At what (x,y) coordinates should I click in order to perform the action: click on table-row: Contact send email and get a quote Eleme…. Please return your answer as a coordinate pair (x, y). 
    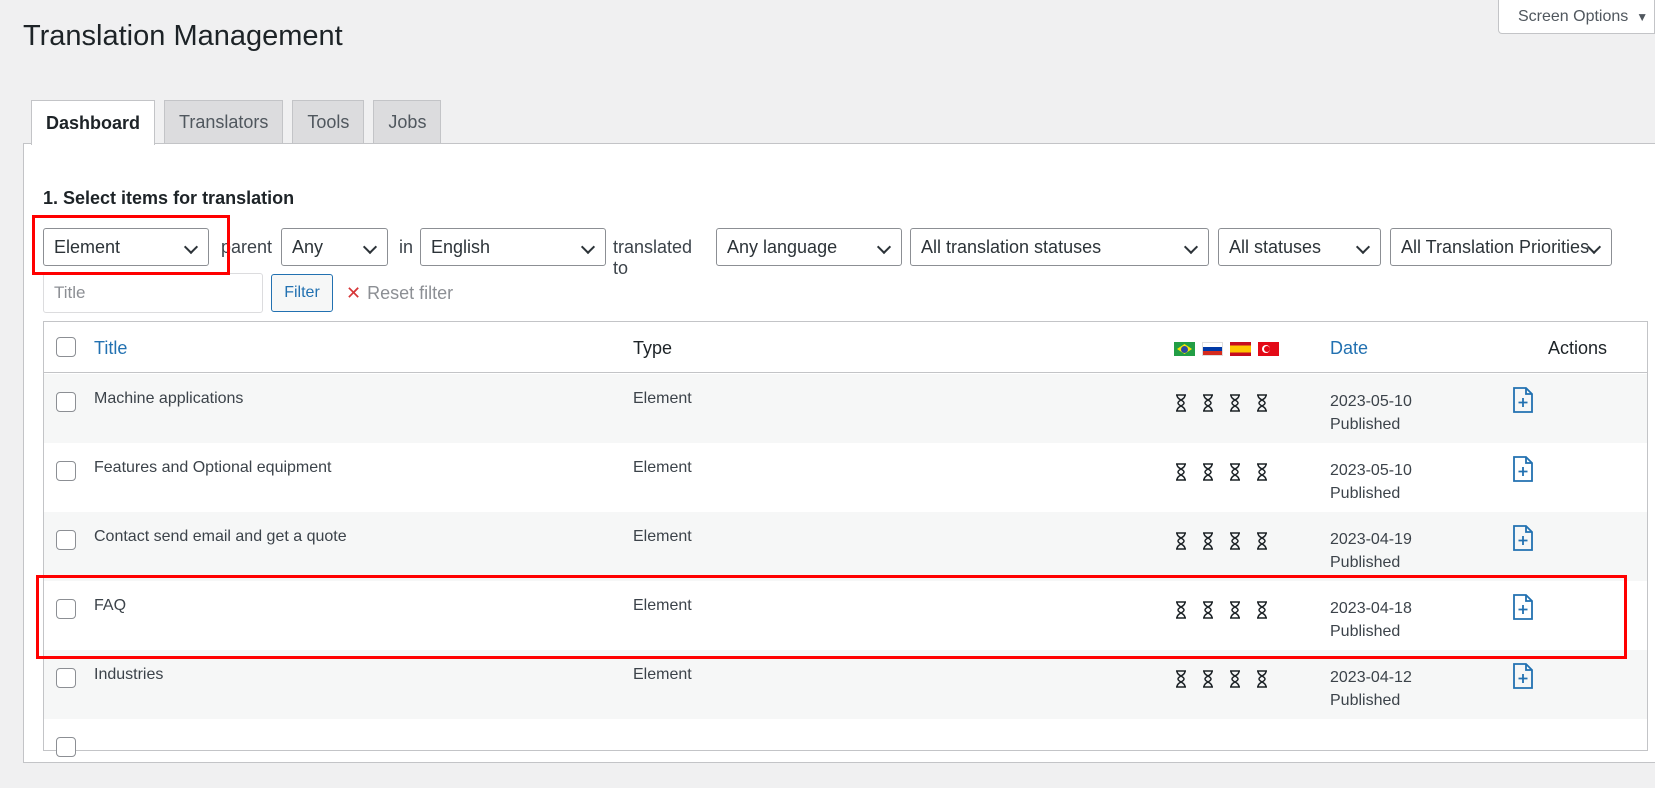
    Looking at the image, I should click on (845, 546).